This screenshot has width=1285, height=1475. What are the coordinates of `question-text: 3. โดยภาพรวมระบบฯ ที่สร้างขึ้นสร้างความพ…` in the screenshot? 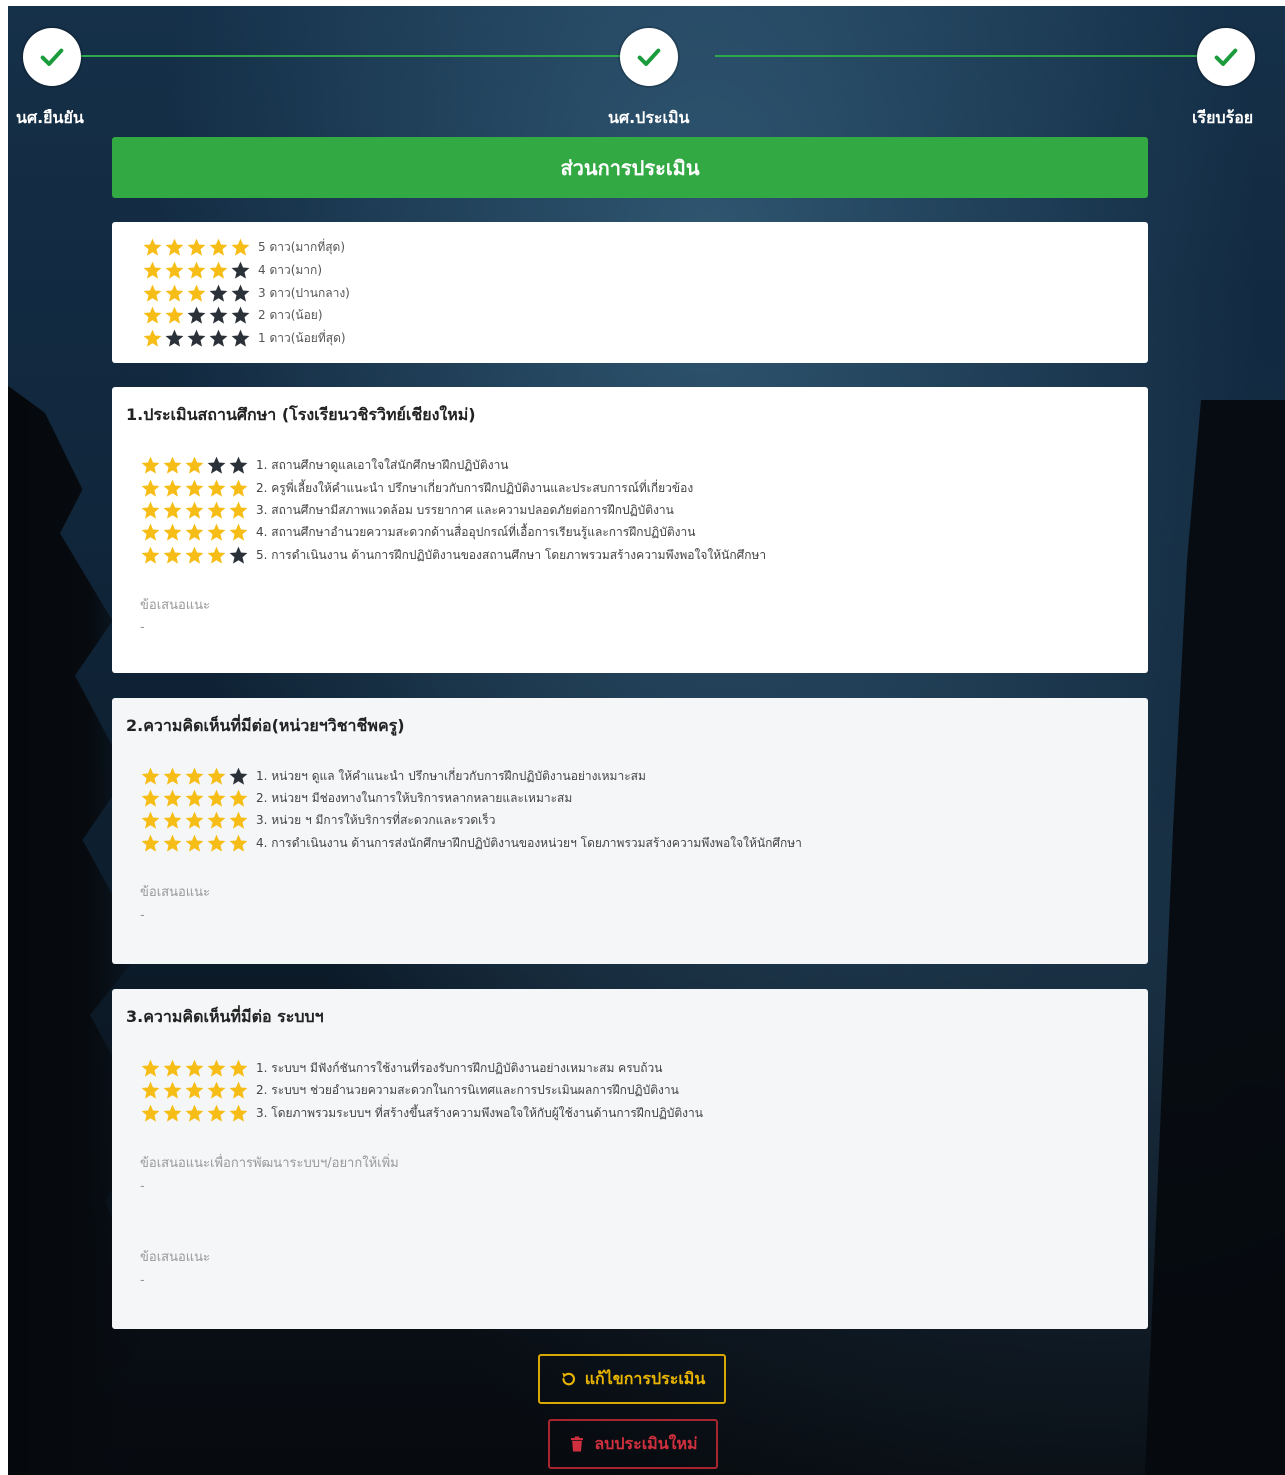 It's located at (479, 1112).